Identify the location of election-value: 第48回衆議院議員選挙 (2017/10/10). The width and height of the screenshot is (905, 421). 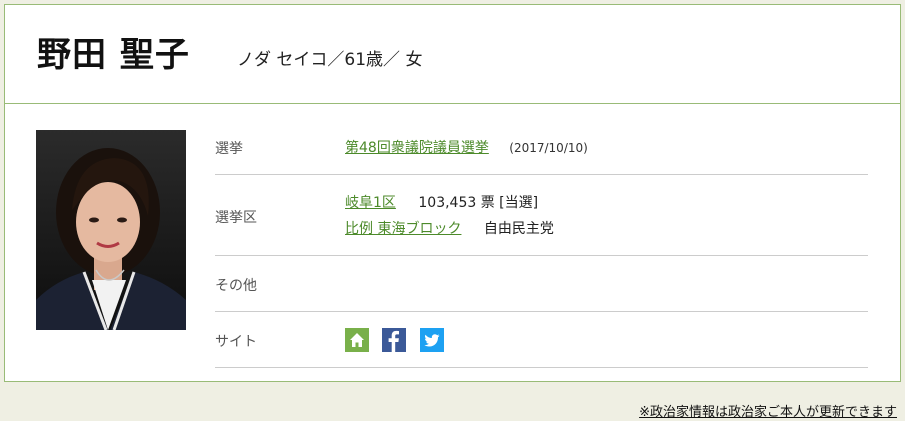
(466, 147).